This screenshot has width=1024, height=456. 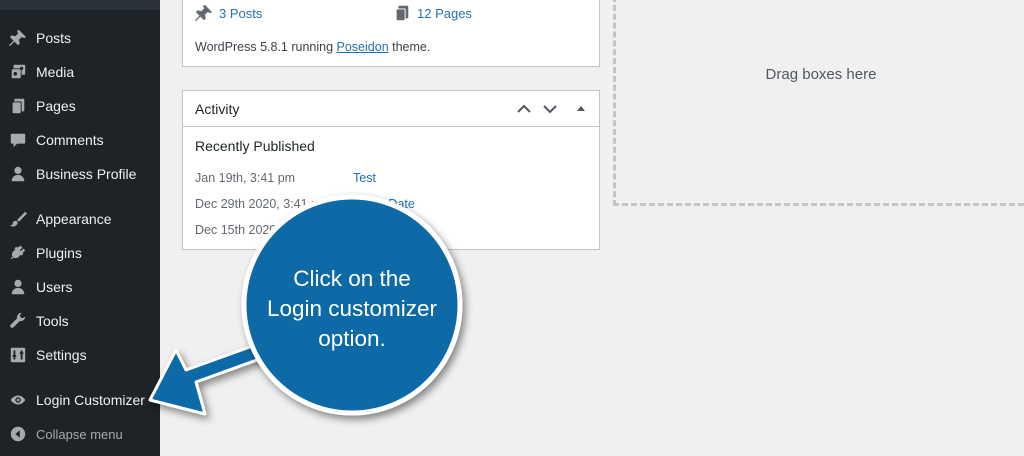 I want to click on sidebar-item-label: Comments, so click(x=70, y=140).